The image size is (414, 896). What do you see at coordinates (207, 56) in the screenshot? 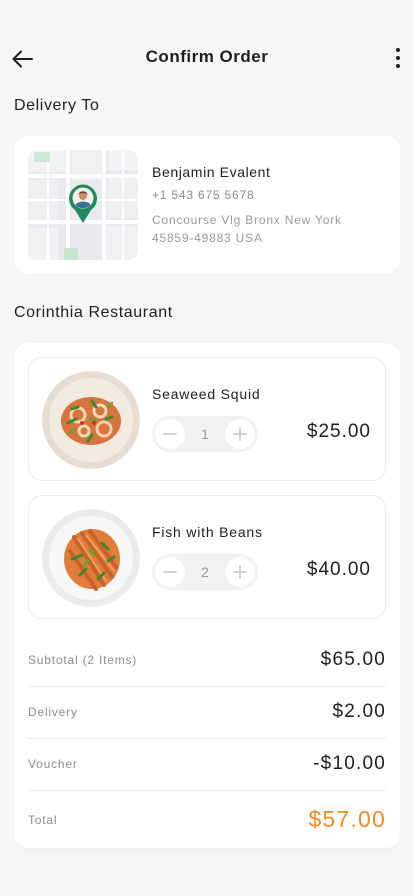
I see `page-title: Confirm Order` at bounding box center [207, 56].